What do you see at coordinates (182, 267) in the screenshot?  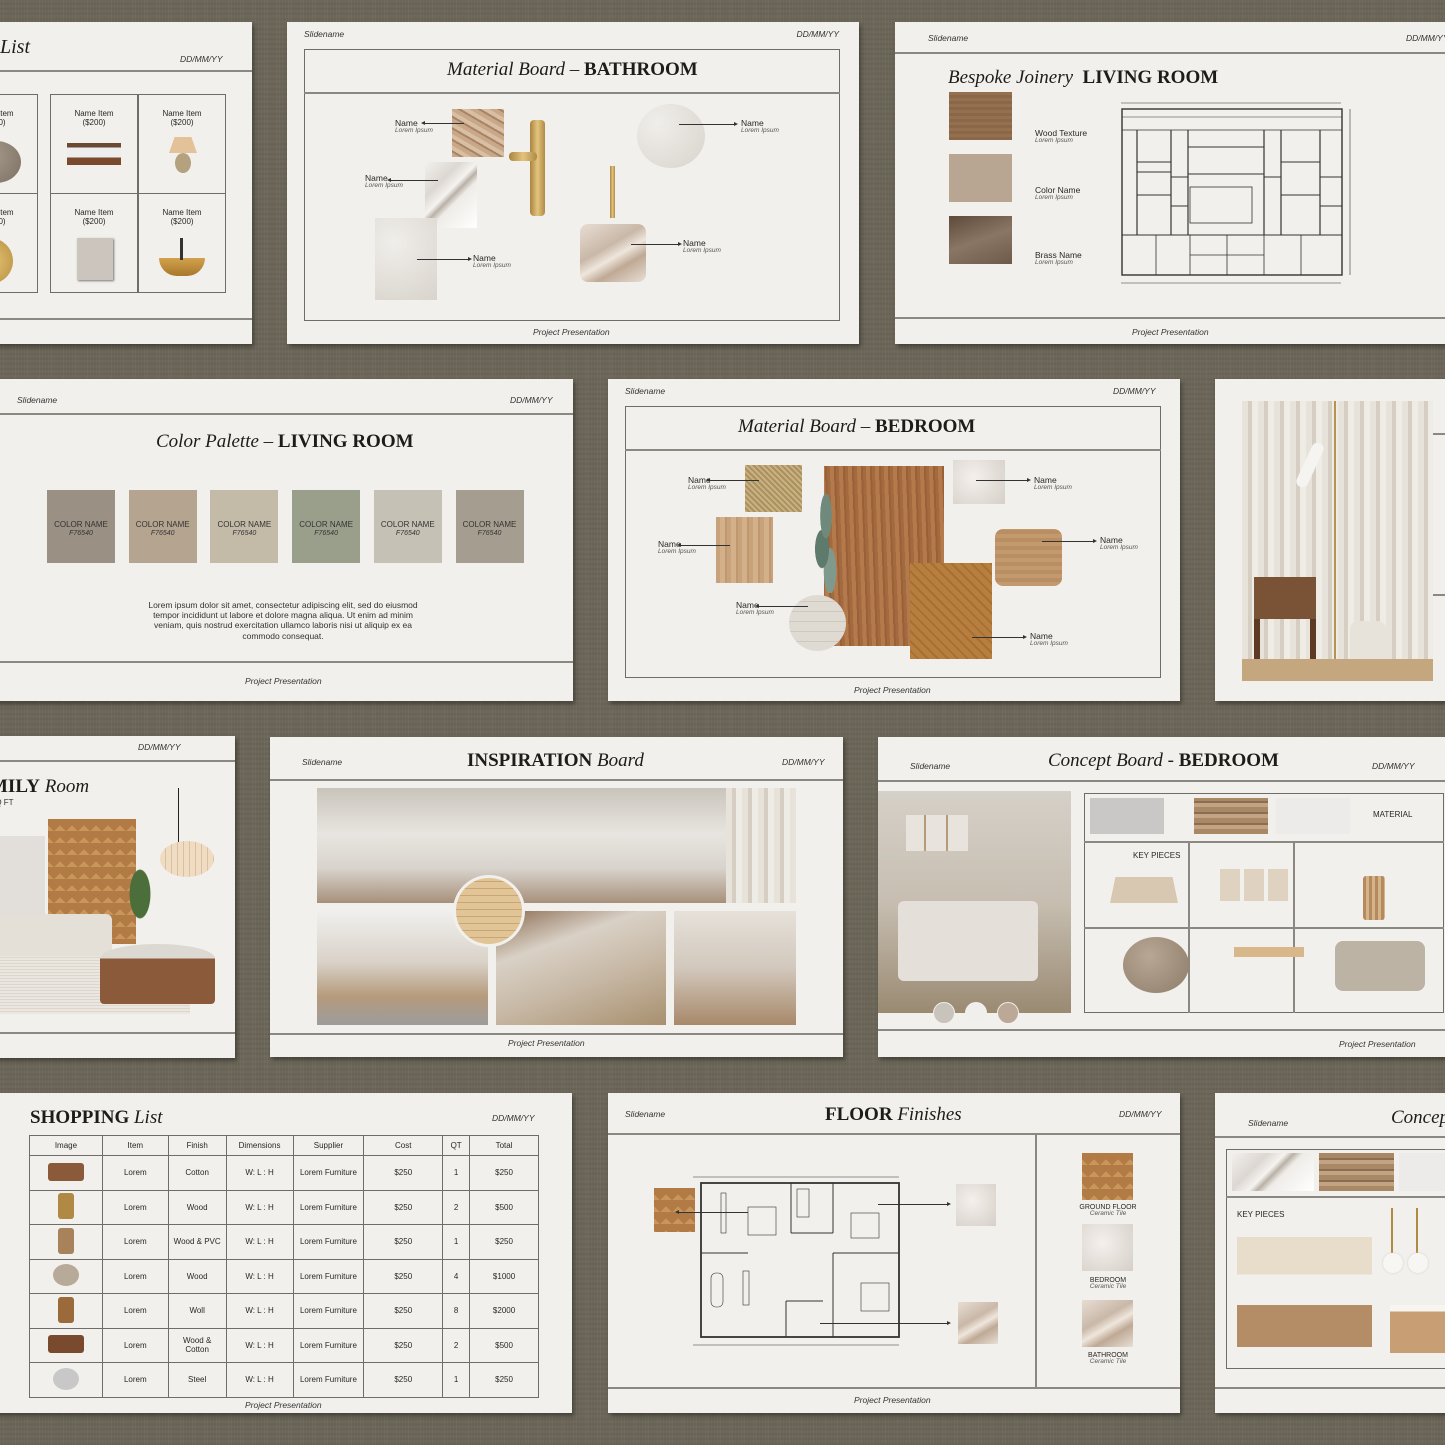 I see `vessel-sink-image` at bounding box center [182, 267].